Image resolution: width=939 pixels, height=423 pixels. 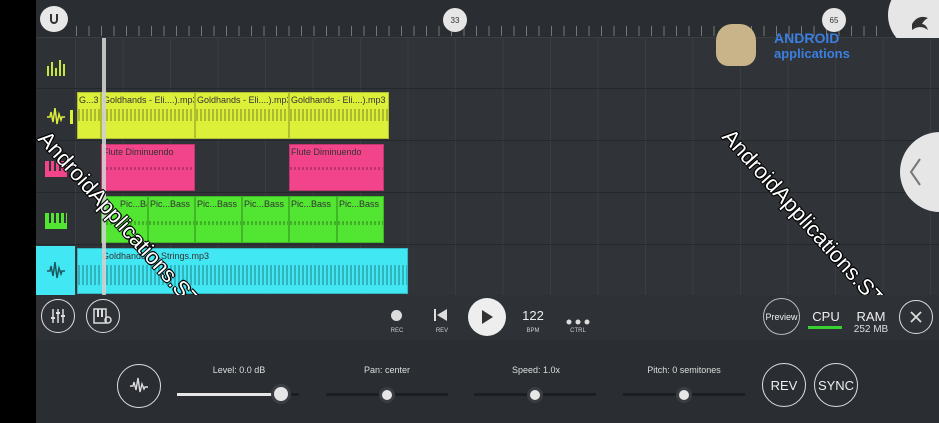 I want to click on ram-label: RAM, so click(x=871, y=316).